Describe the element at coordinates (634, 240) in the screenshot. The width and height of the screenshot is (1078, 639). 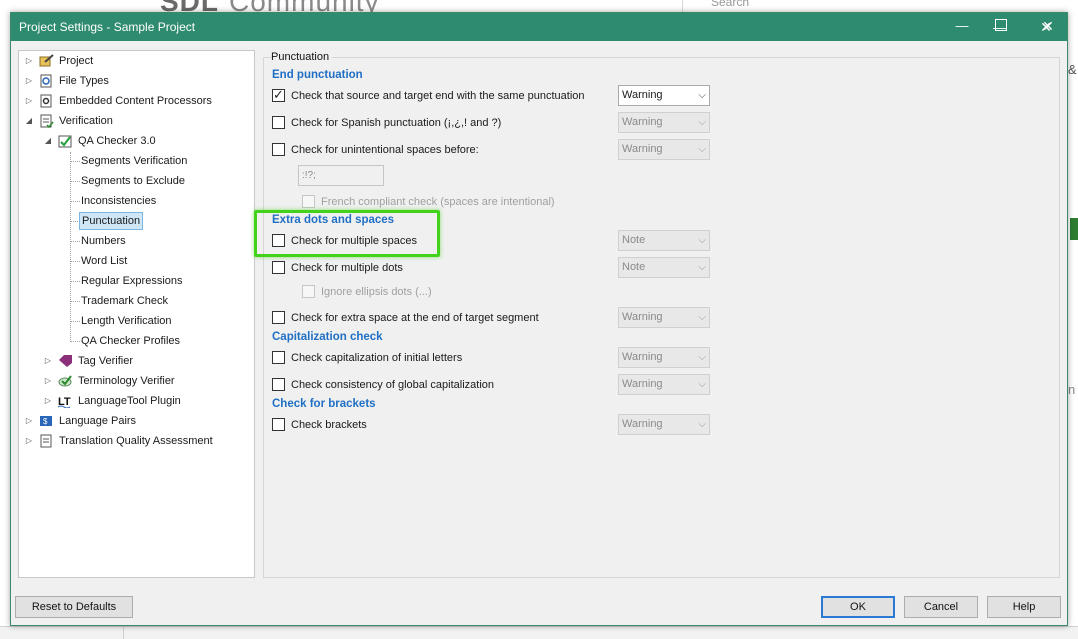
I see `multiple-spaces-severity-value: Note` at that location.